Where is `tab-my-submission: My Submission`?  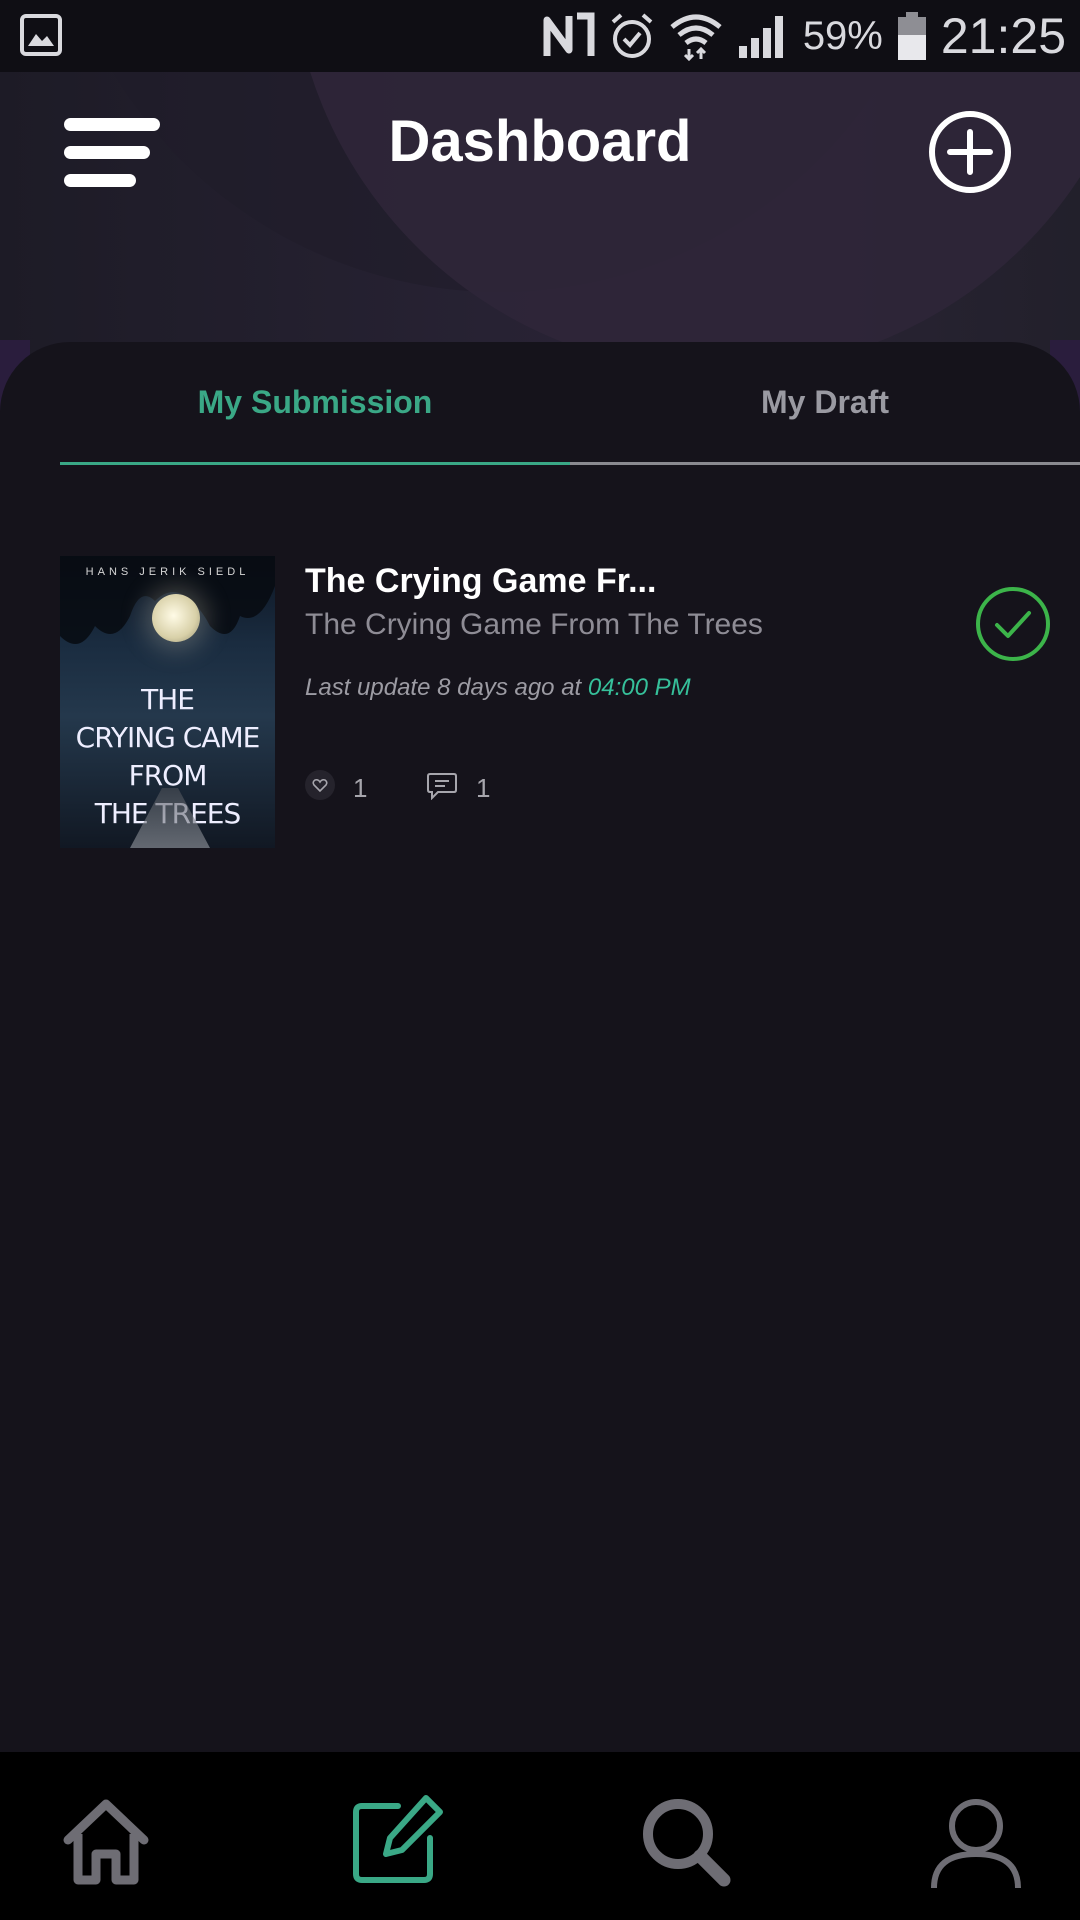 tab-my-submission: My Submission is located at coordinates (315, 402).